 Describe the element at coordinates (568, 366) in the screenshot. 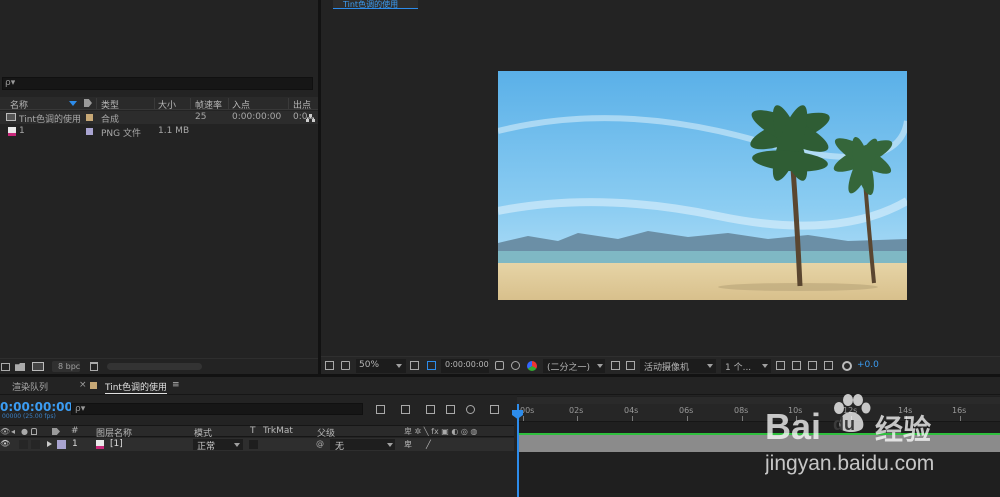

I see `resolution-dropdown: (二分之一)` at that location.